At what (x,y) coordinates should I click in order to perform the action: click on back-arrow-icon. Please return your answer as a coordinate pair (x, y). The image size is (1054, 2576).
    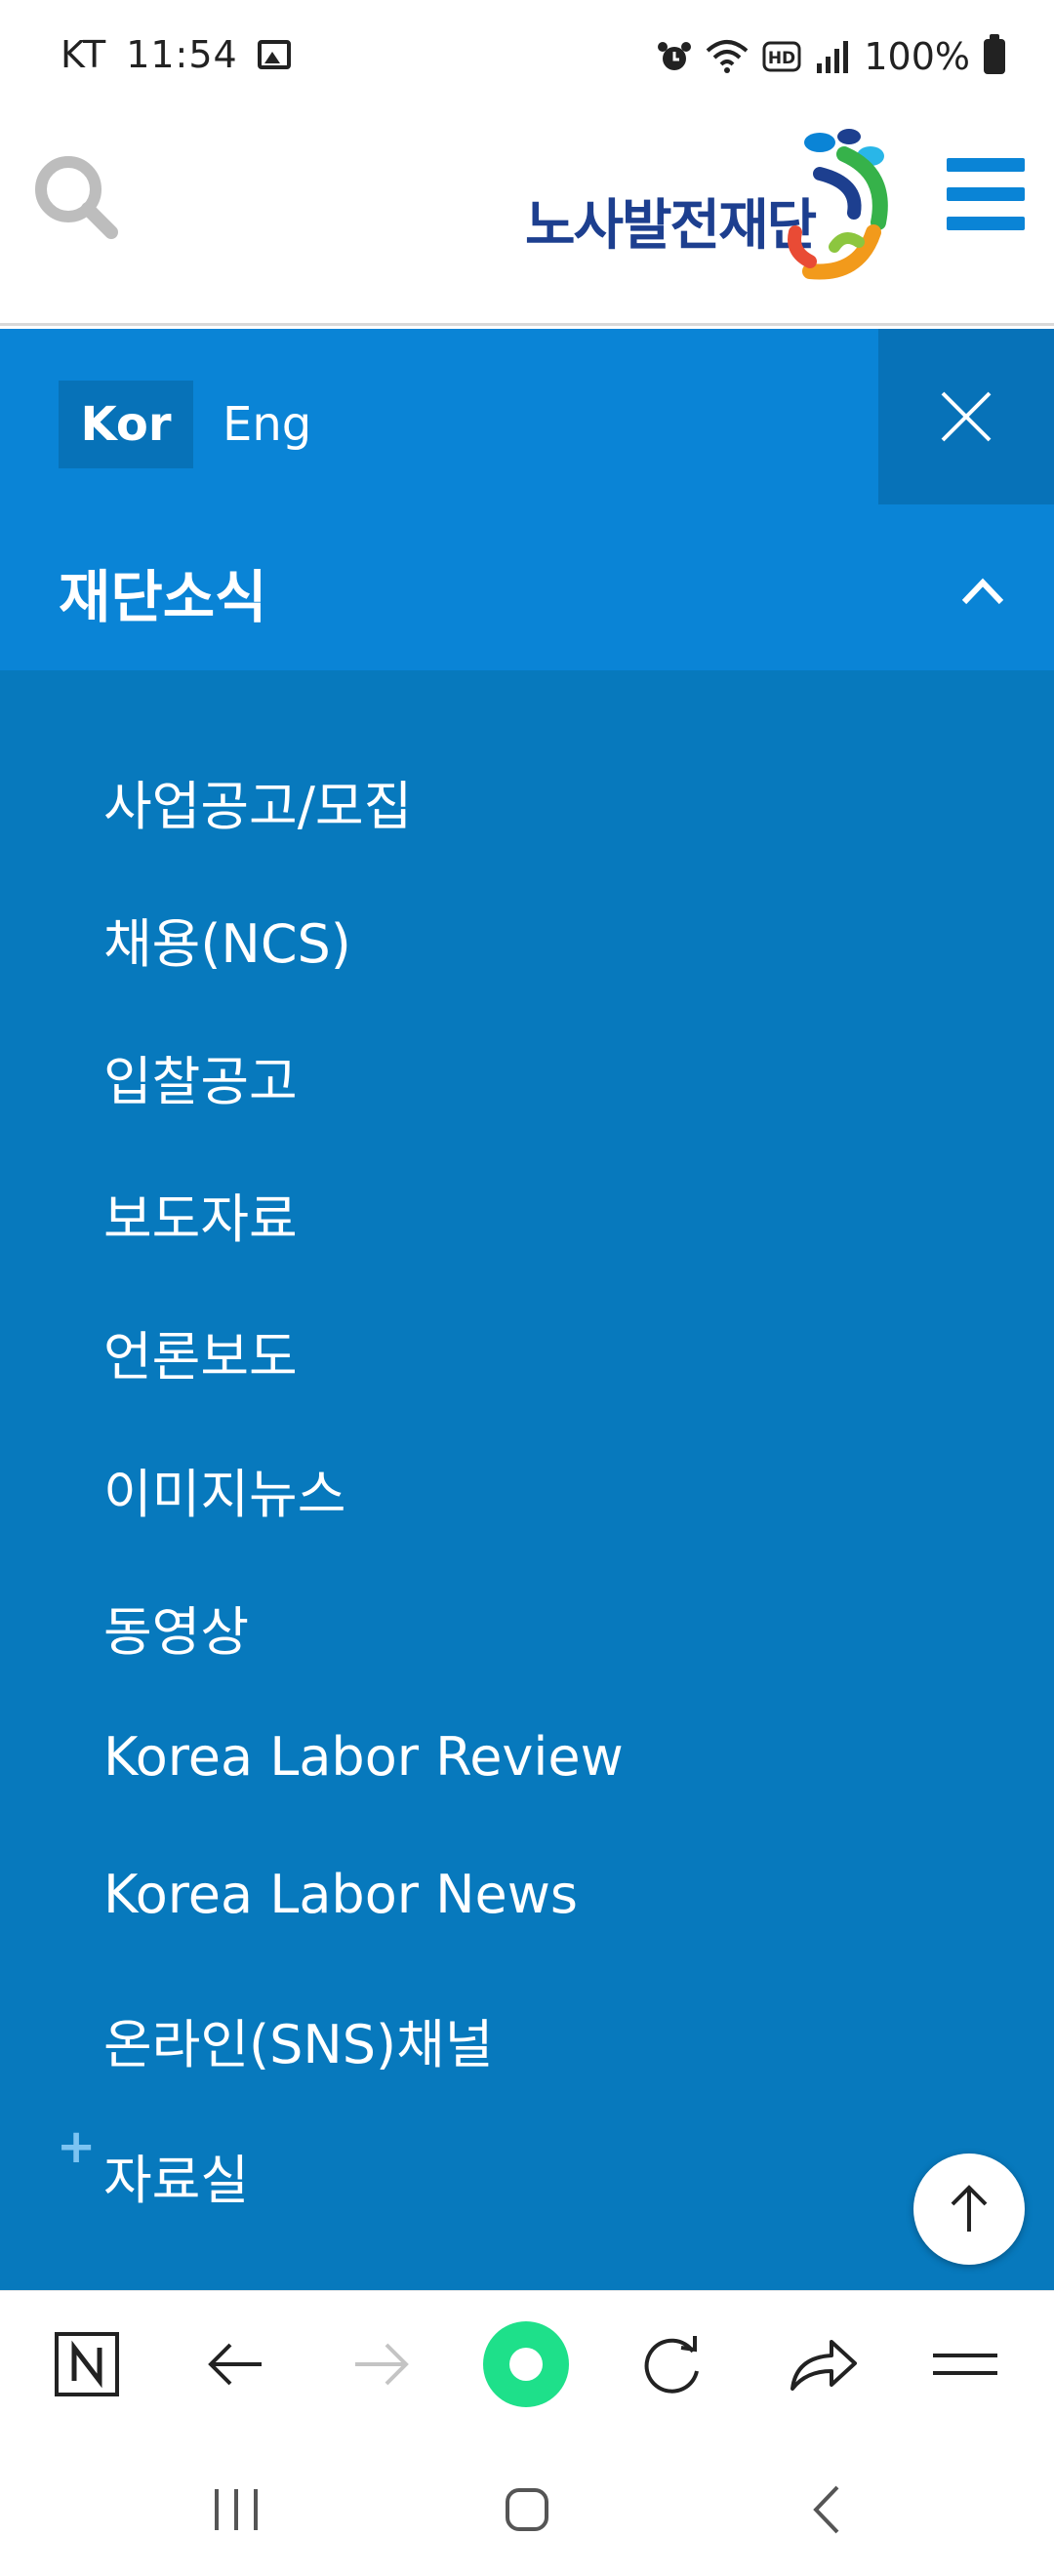
    Looking at the image, I should click on (235, 2364).